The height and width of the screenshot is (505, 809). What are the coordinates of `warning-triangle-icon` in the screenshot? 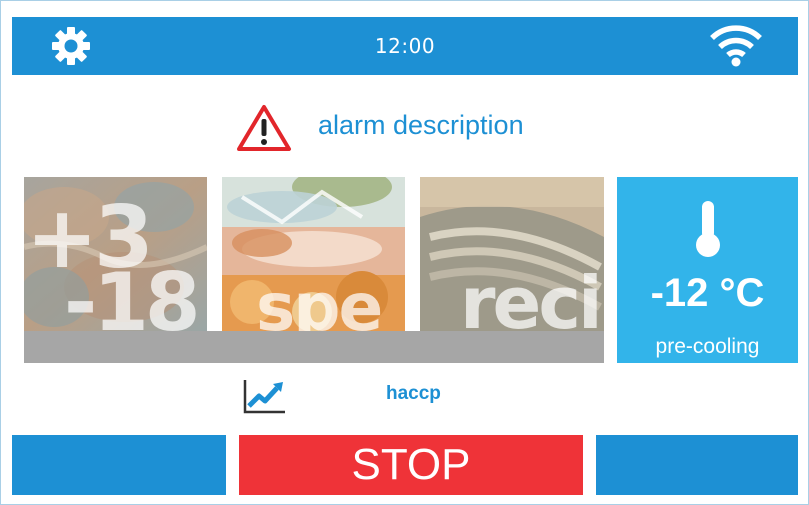 It's located at (264, 128).